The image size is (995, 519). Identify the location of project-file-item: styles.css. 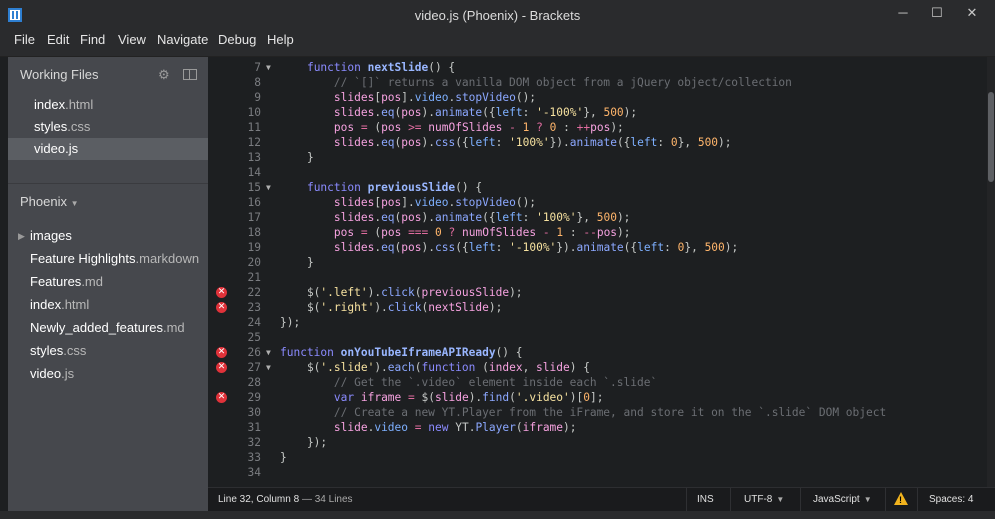
(58, 351).